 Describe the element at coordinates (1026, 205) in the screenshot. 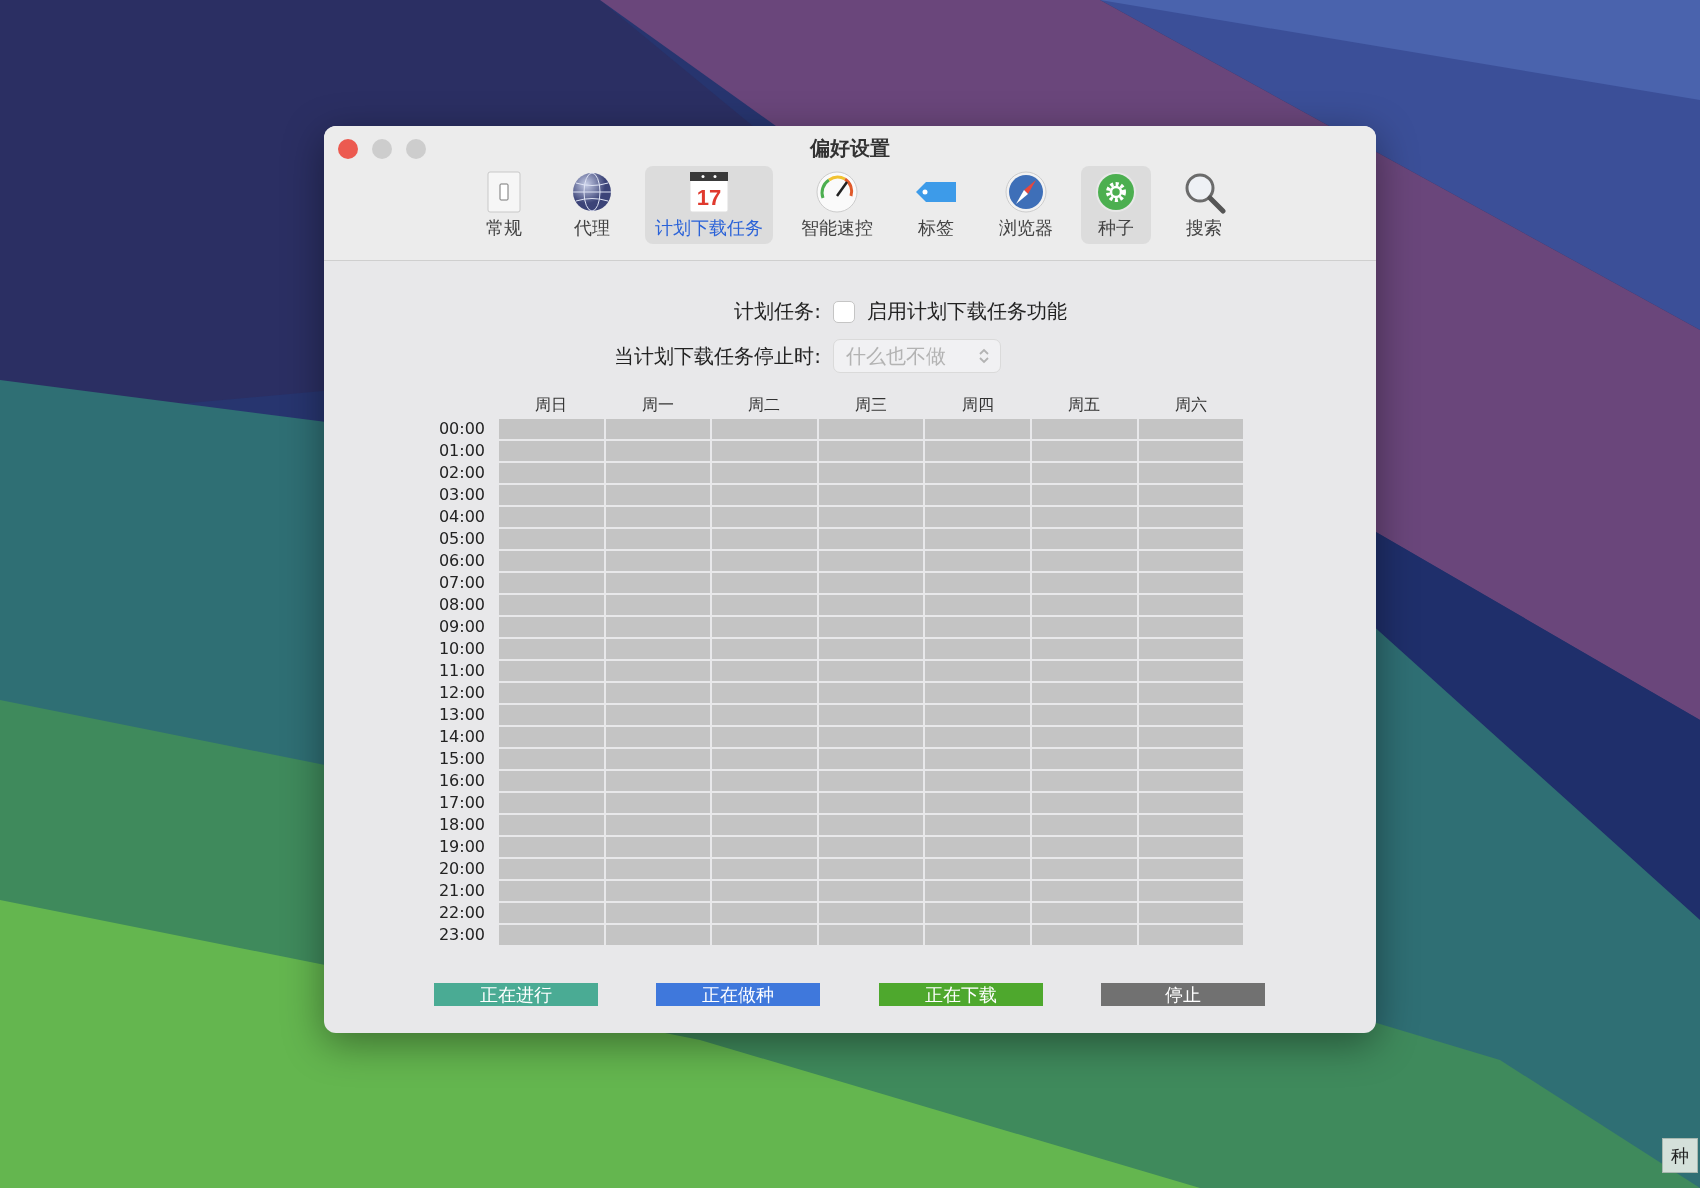

I see `toolbar-tab: 浏览器` at that location.